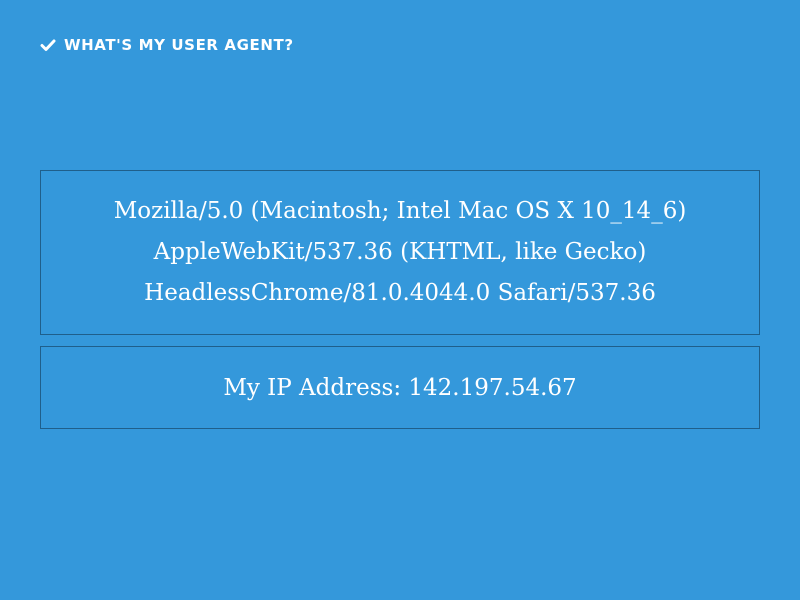  I want to click on ip-address-text: My IP Address: 142.197.54.67, so click(399, 388).